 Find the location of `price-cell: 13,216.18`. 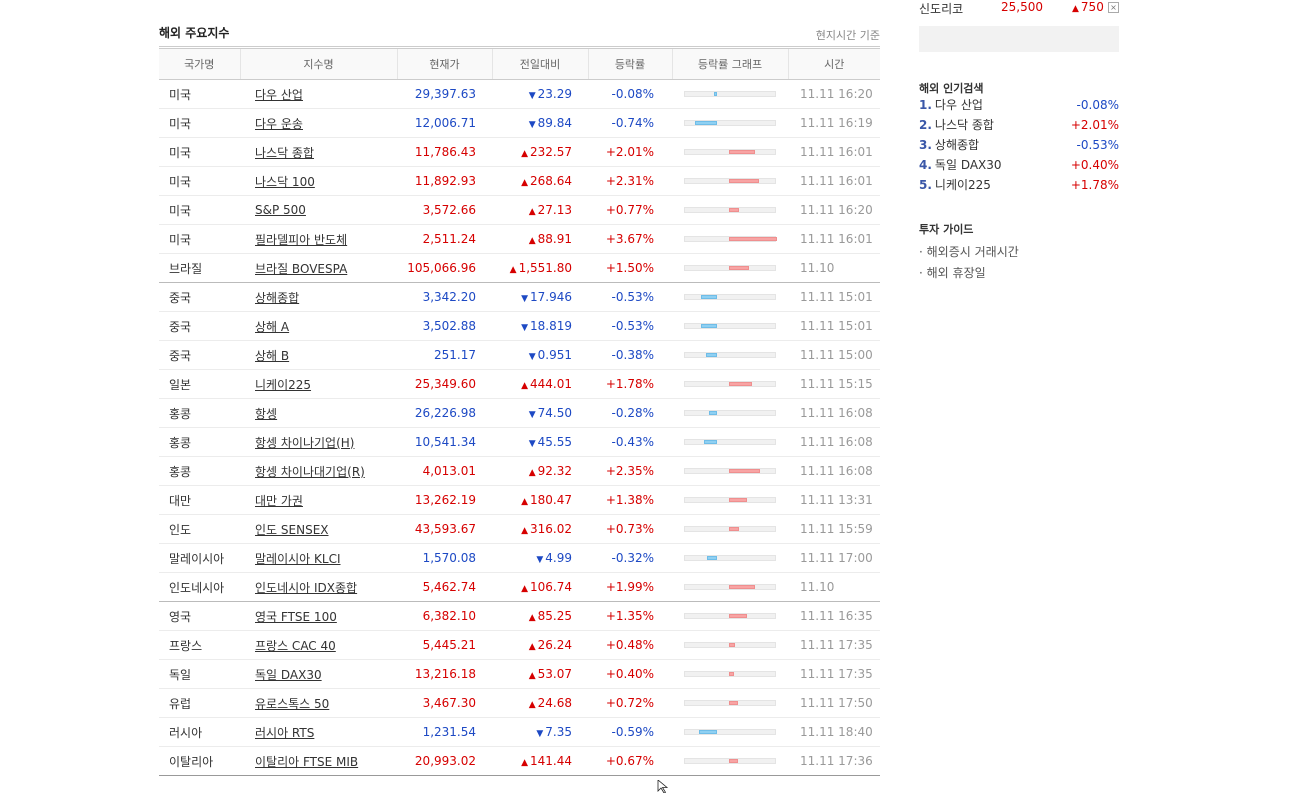

price-cell: 13,216.18 is located at coordinates (444, 674).